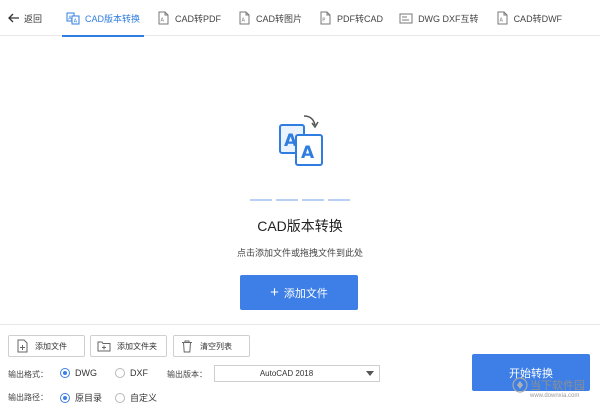  What do you see at coordinates (360, 18) in the screenshot?
I see `tab-label: PDF转CAD` at bounding box center [360, 18].